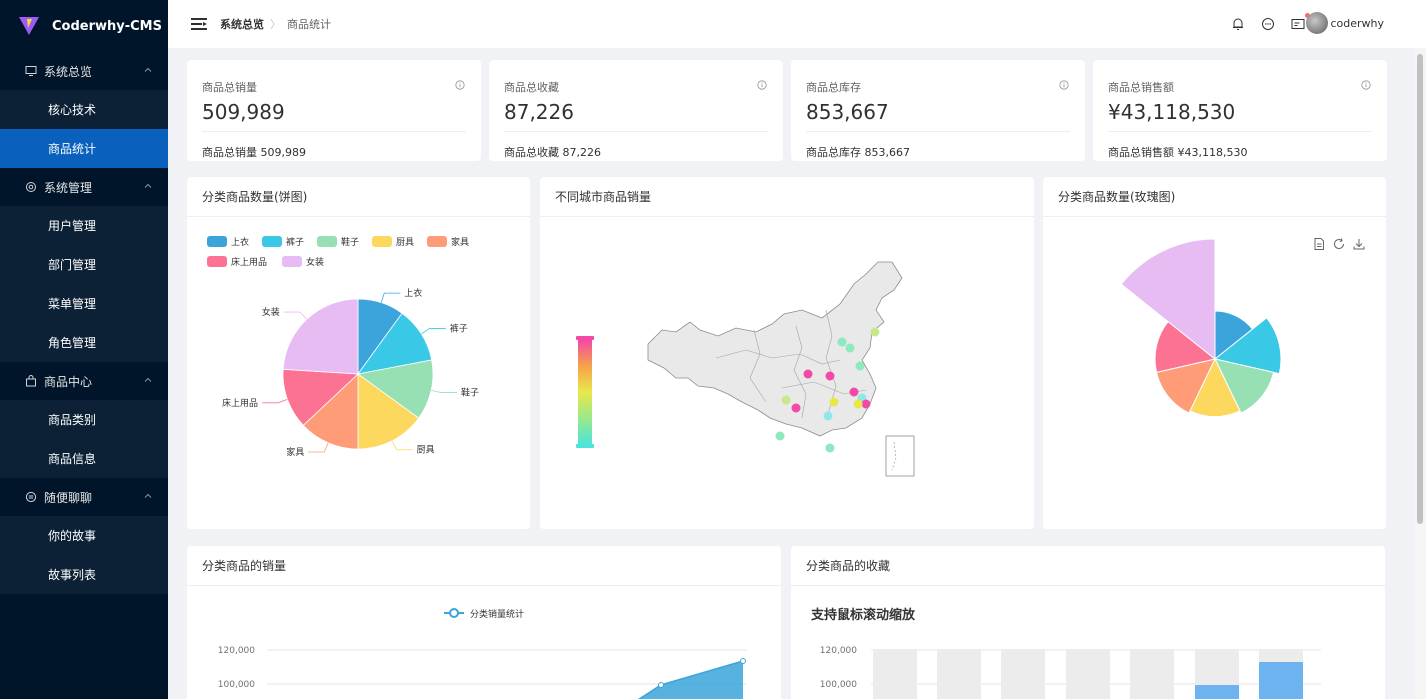 This screenshot has width=1426, height=699. What do you see at coordinates (31, 381) in the screenshot?
I see `goods-icon` at bounding box center [31, 381].